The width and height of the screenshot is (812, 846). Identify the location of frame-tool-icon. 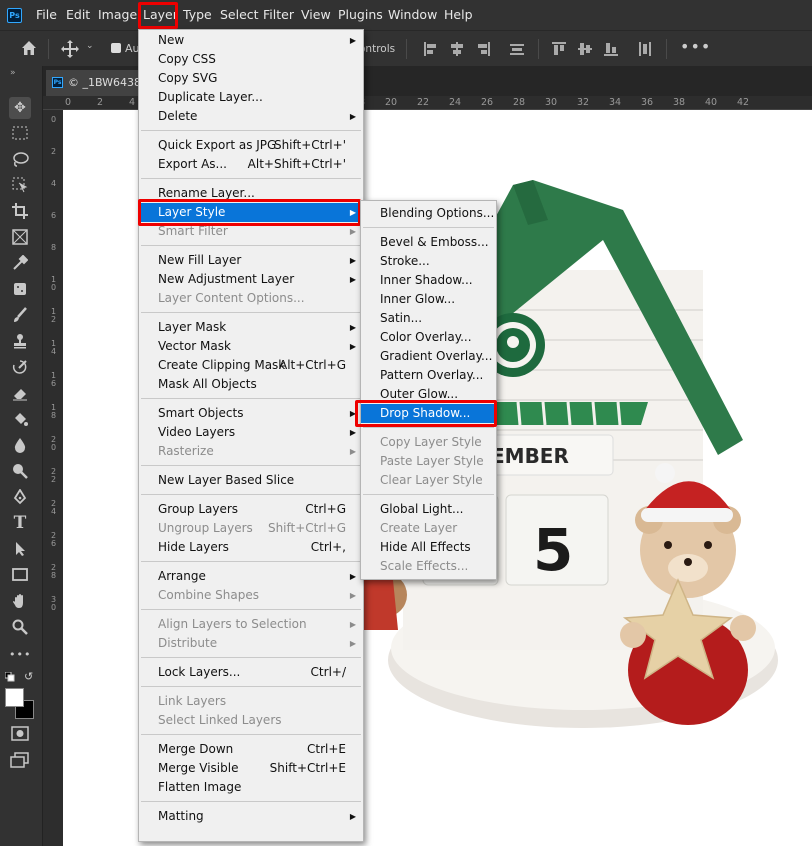
(20, 237).